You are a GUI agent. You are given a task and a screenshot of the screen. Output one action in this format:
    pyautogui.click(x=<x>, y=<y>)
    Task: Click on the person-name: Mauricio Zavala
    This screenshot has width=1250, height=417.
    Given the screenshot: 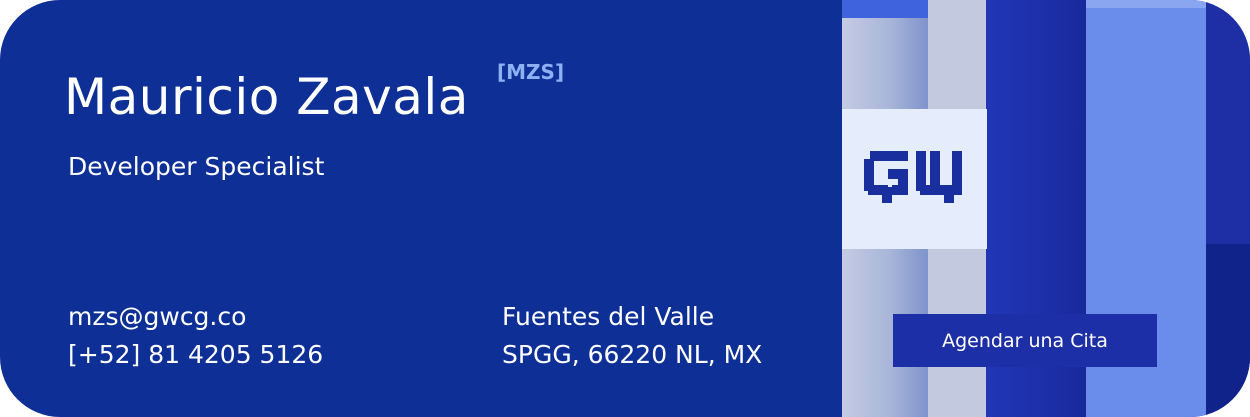 What is the action you would take?
    pyautogui.click(x=266, y=97)
    